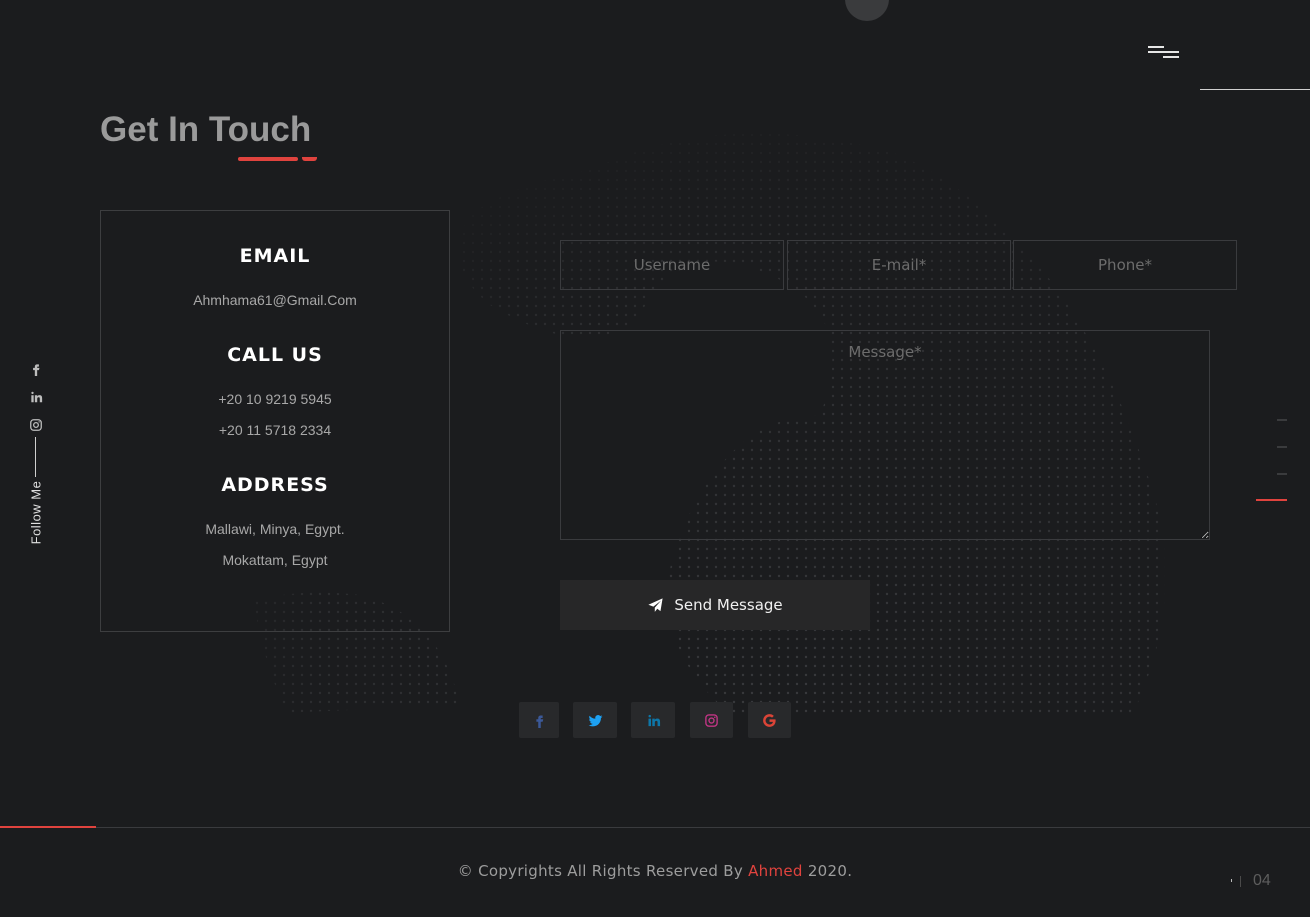  What do you see at coordinates (1262, 880) in the screenshot?
I see `page-number: 04` at bounding box center [1262, 880].